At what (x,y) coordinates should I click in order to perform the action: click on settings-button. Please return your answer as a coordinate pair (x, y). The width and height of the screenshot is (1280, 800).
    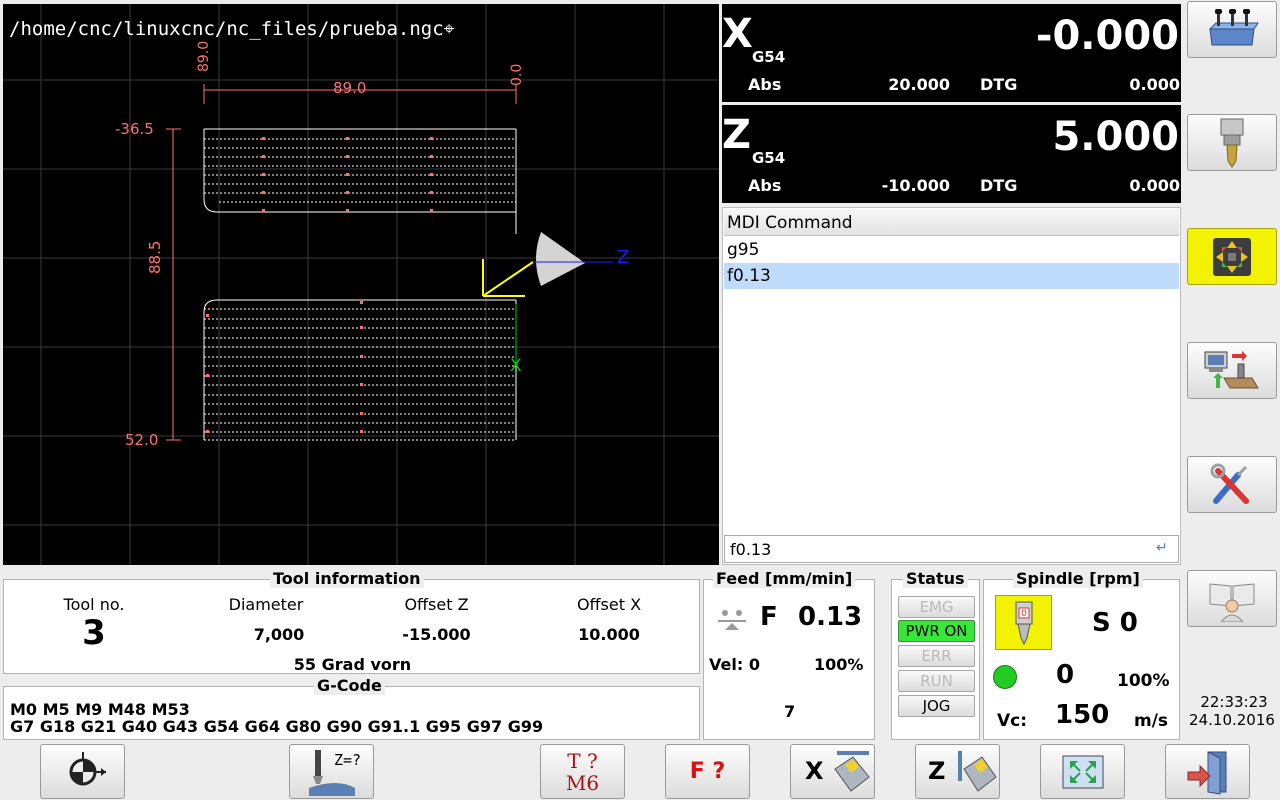
    Looking at the image, I should click on (1232, 484).